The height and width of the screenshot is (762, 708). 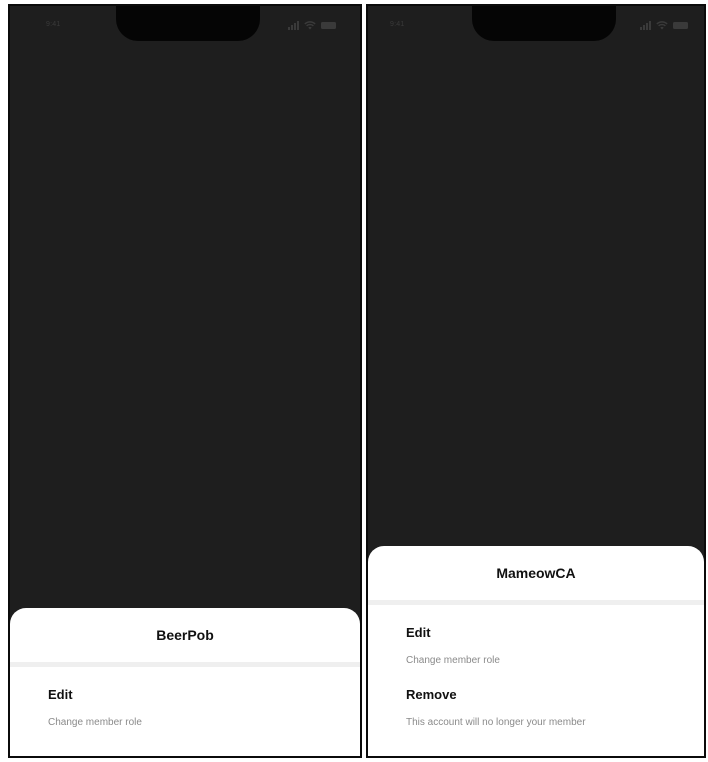 What do you see at coordinates (185, 635) in the screenshot?
I see `sheet-title: BeerPob` at bounding box center [185, 635].